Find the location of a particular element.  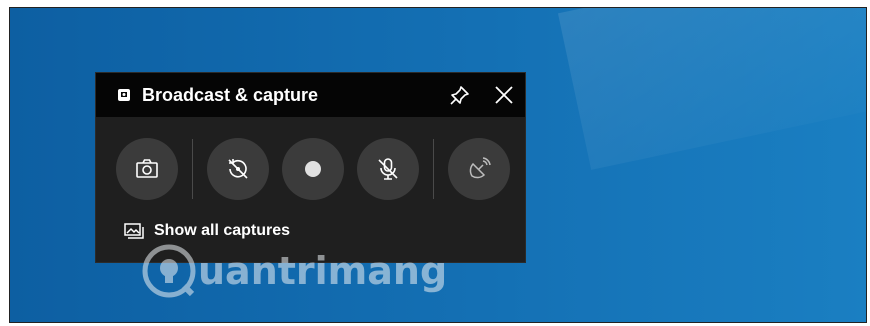

close-icon is located at coordinates (504, 95).